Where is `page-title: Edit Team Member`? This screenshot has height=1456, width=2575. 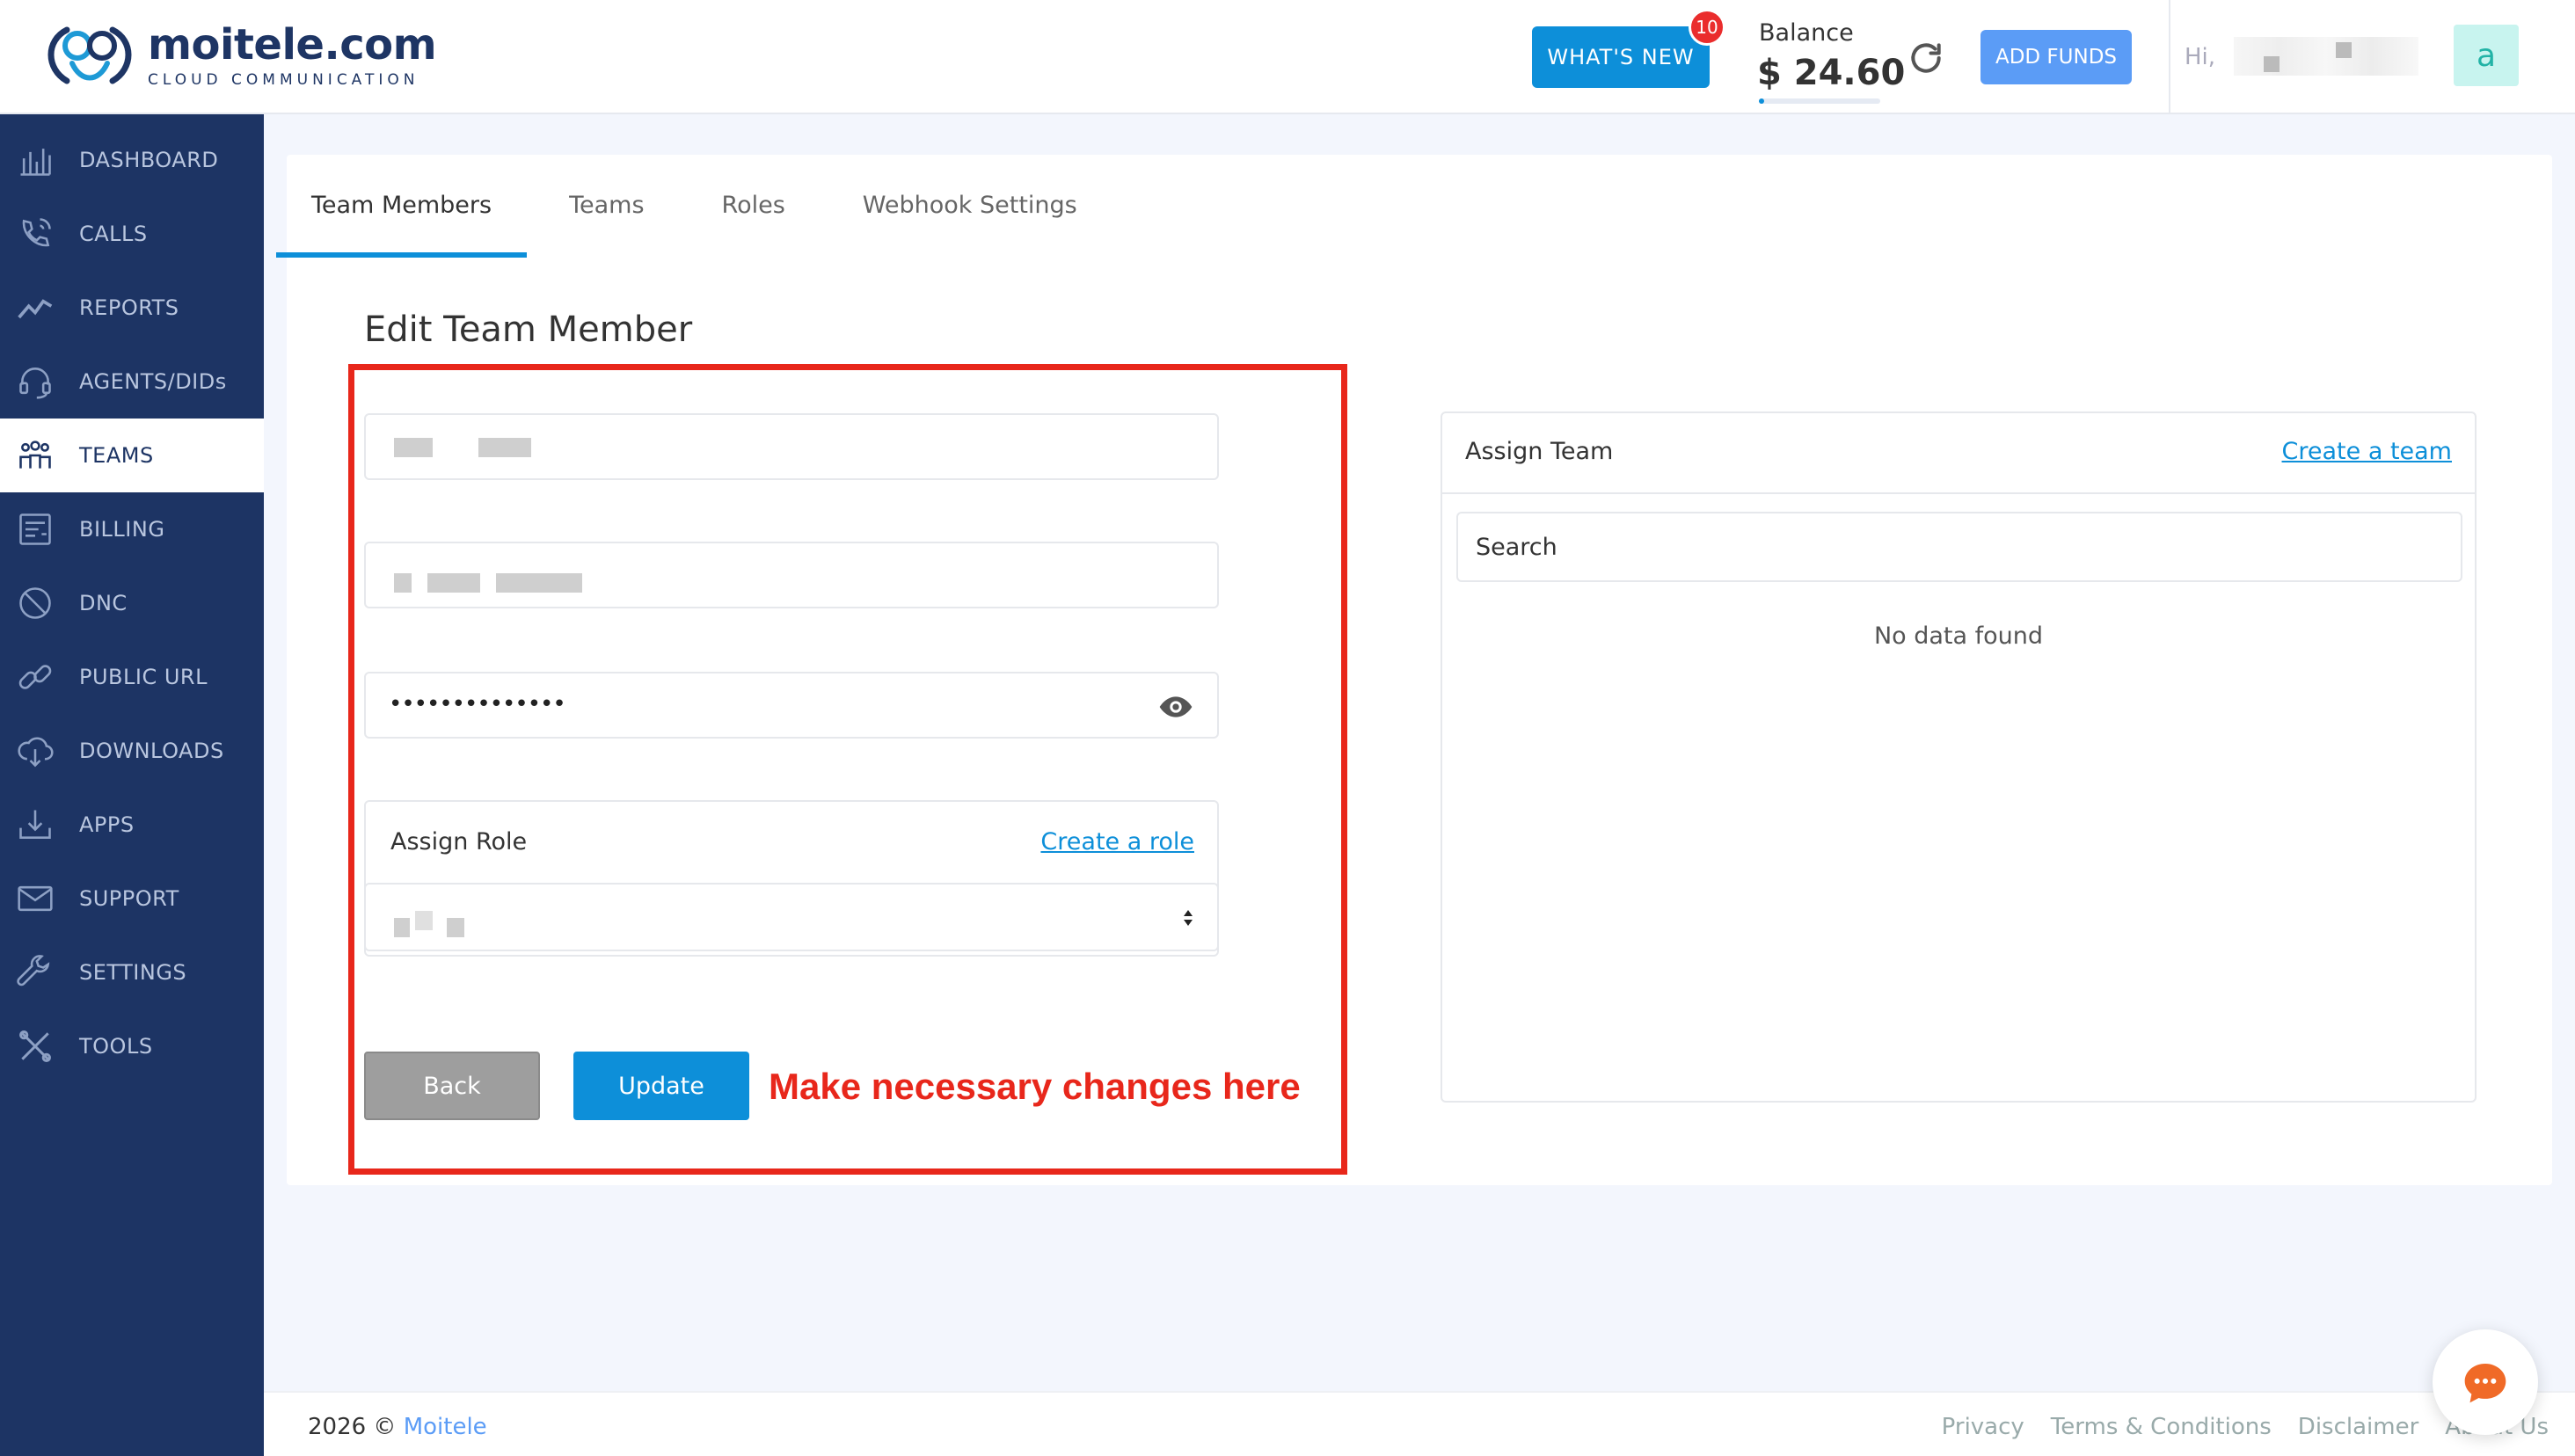 page-title: Edit Team Member is located at coordinates (528, 329).